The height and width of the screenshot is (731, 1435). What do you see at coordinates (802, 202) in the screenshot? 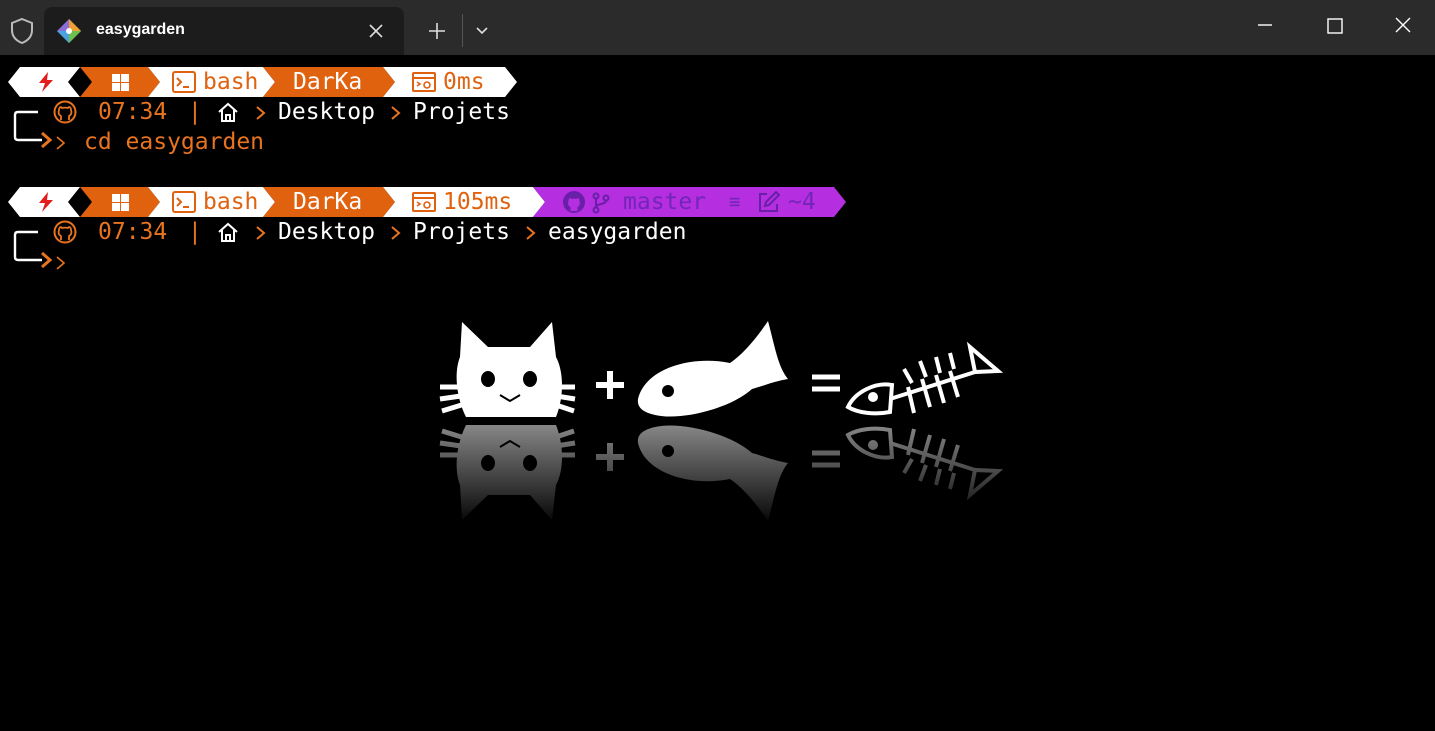
I see `git-changes: ~4` at bounding box center [802, 202].